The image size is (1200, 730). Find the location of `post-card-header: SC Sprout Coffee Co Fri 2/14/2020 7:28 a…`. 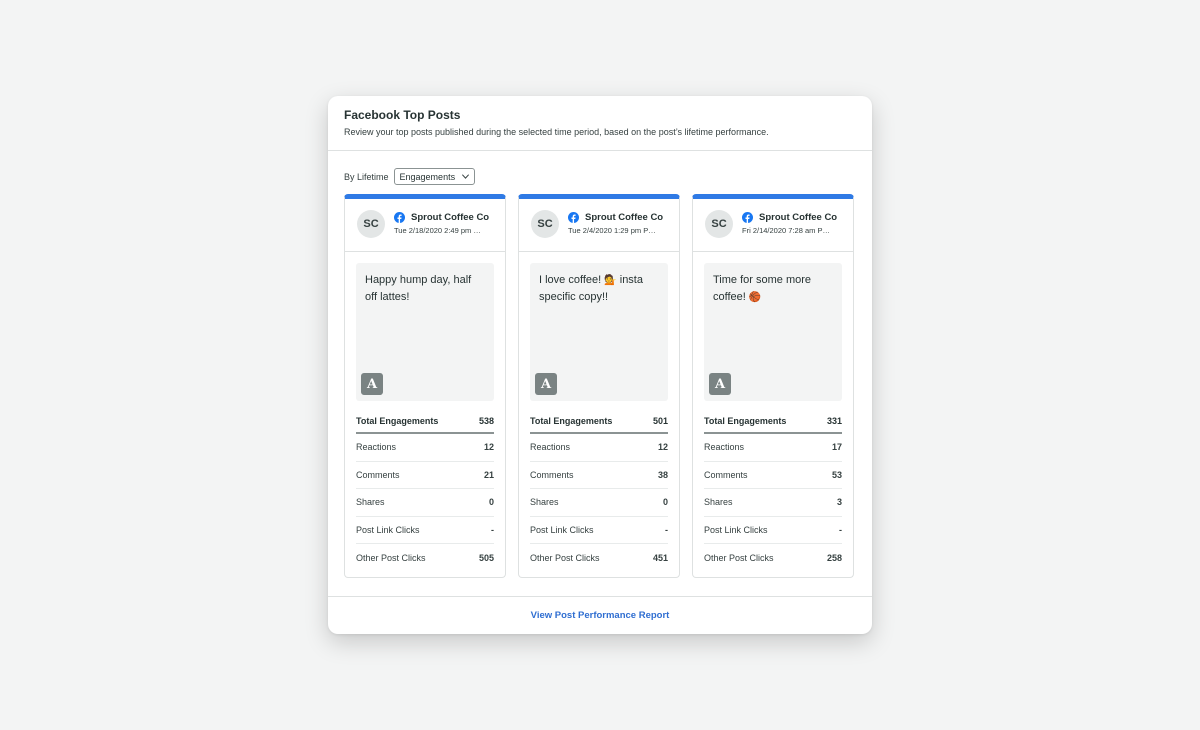

post-card-header: SC Sprout Coffee Co Fri 2/14/2020 7:28 a… is located at coordinates (773, 225).